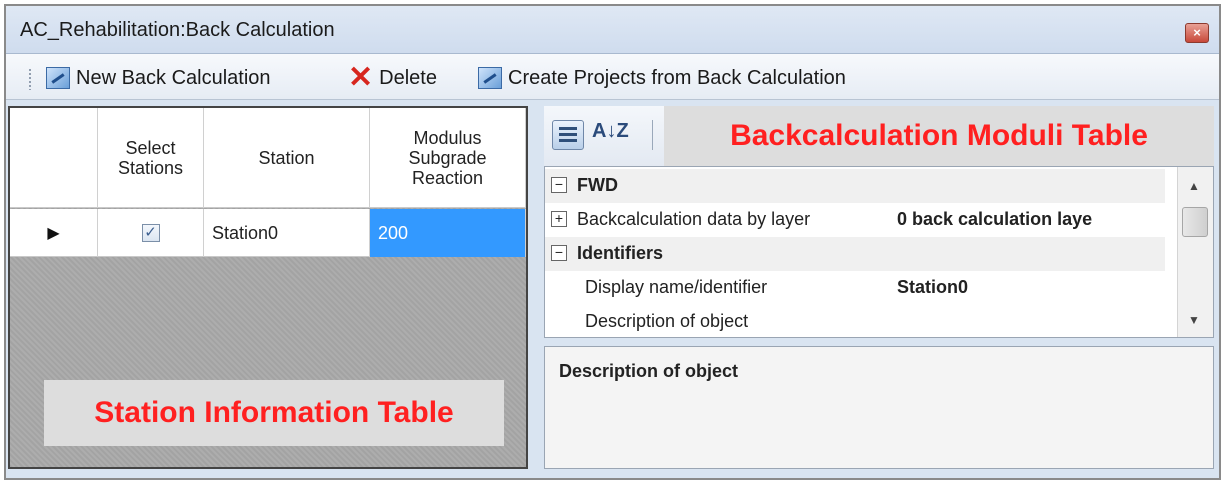 Image resolution: width=1225 pixels, height=484 pixels. I want to click on category-label: FWD, so click(597, 185).